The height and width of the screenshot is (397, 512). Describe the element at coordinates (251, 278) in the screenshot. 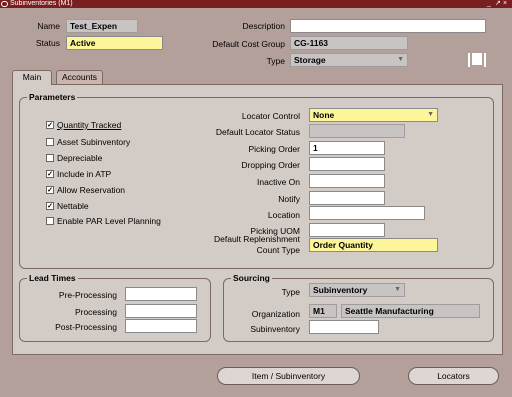

I see `sourcing-title: Sourcing` at that location.